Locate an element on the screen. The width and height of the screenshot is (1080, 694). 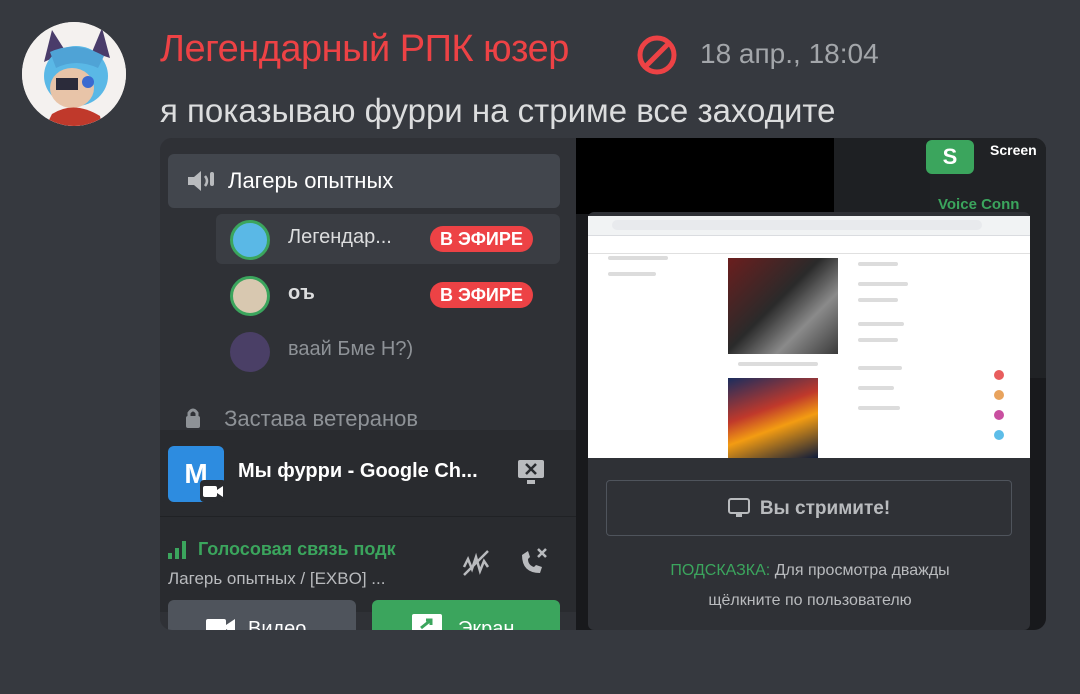
stream-area is located at coordinates (705, 176).